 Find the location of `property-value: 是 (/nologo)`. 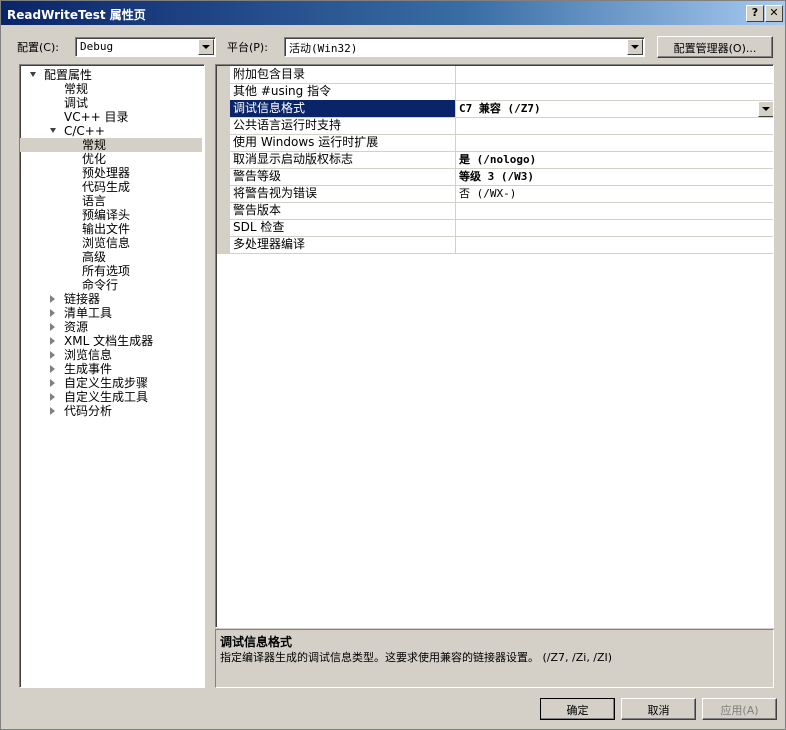

property-value: 是 (/nologo) is located at coordinates (614, 159).